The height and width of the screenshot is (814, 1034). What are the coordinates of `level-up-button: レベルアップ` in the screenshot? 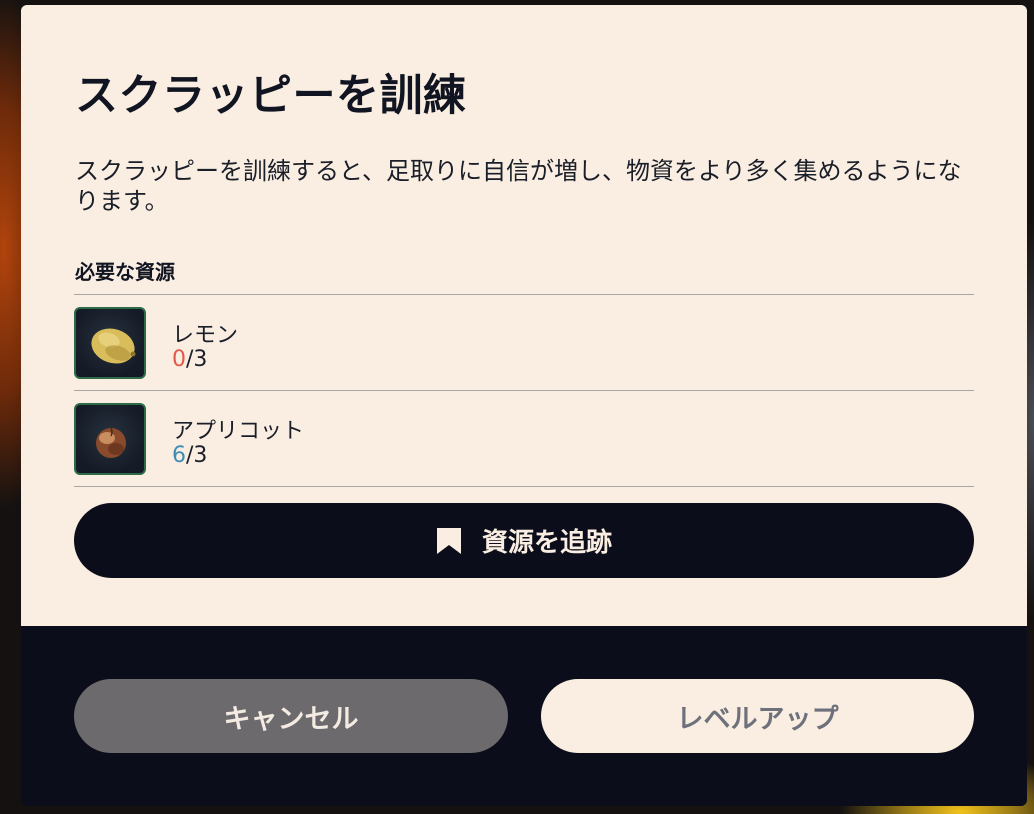 It's located at (757, 716).